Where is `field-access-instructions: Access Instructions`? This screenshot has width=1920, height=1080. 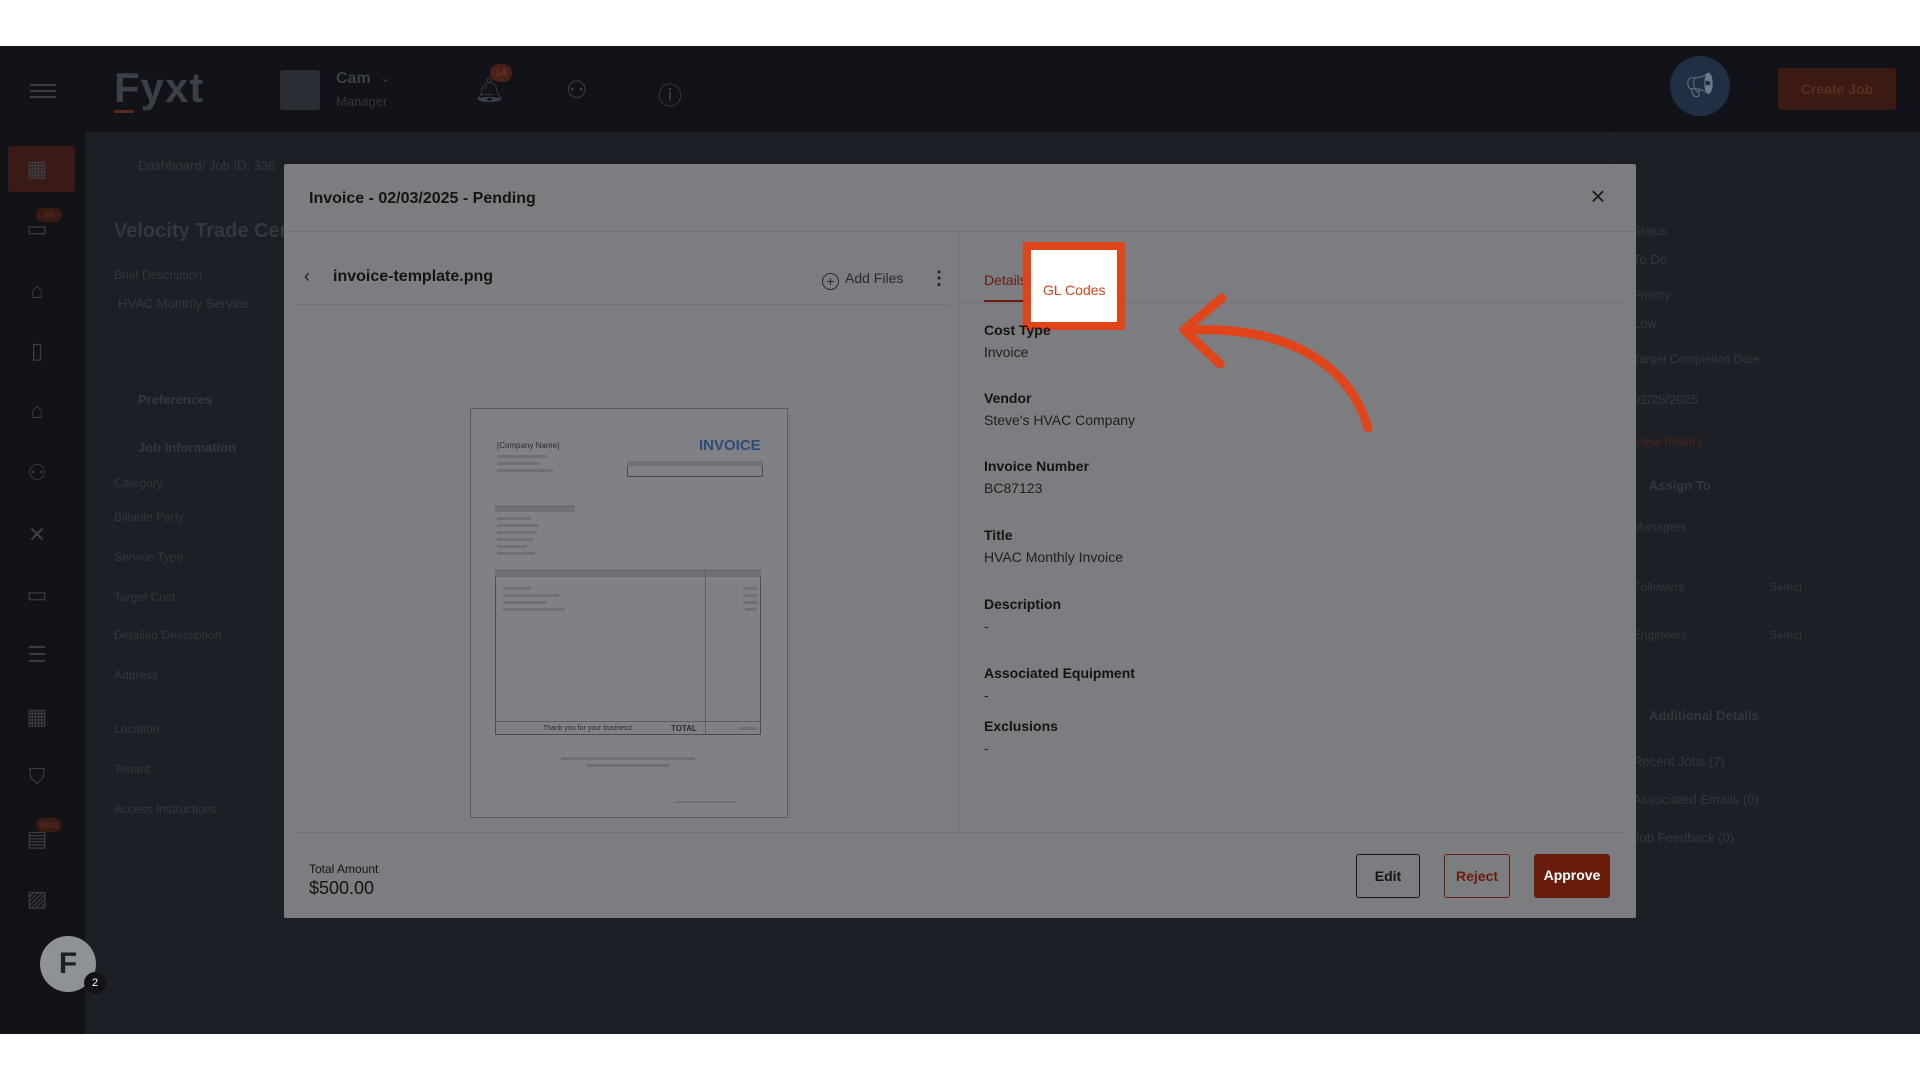 field-access-instructions: Access Instructions is located at coordinates (166, 809).